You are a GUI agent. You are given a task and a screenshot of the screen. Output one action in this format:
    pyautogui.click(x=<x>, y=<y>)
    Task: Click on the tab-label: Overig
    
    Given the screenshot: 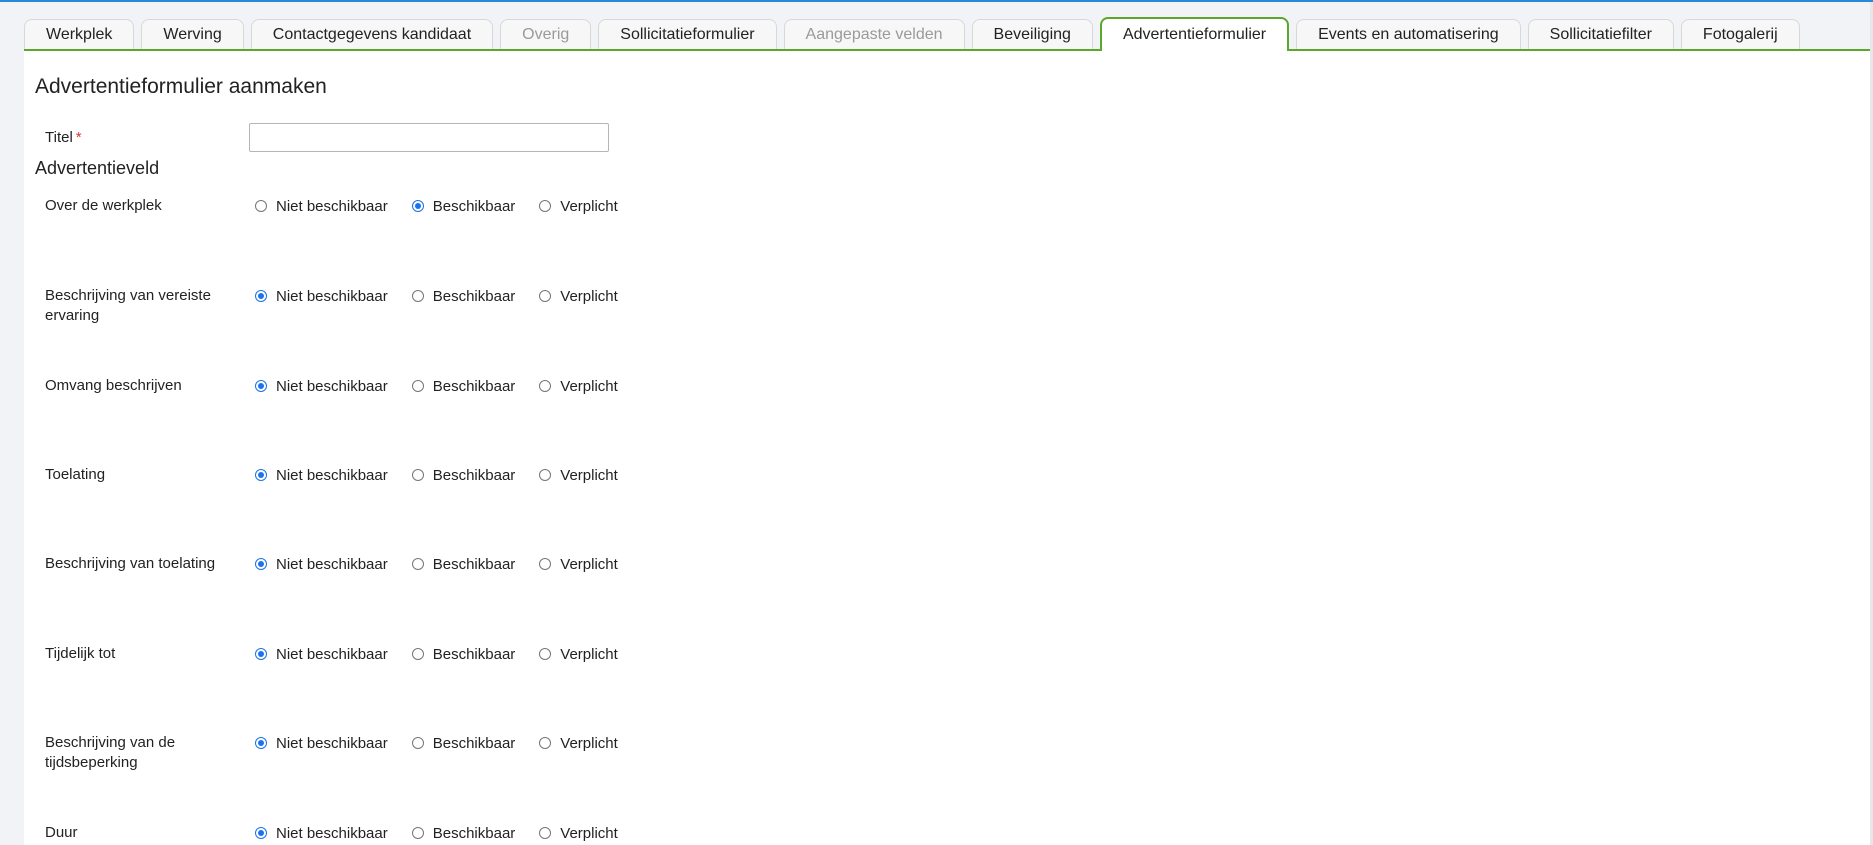 What is the action you would take?
    pyautogui.click(x=546, y=34)
    